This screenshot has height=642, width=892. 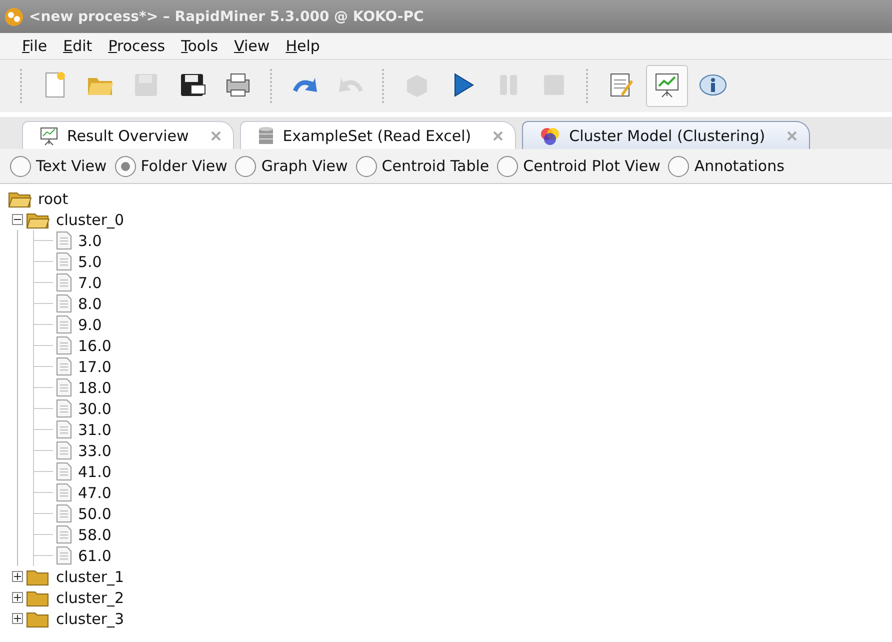 I want to click on menu-item: Tools, so click(x=200, y=46).